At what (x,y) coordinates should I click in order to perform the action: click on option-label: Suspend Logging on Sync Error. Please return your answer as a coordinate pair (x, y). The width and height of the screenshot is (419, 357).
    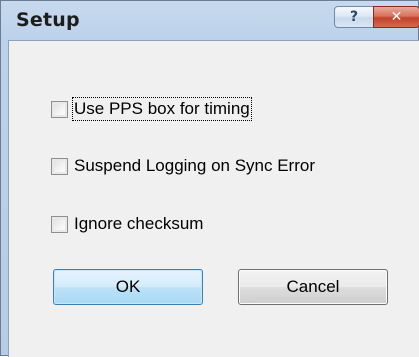
    Looking at the image, I should click on (194, 165).